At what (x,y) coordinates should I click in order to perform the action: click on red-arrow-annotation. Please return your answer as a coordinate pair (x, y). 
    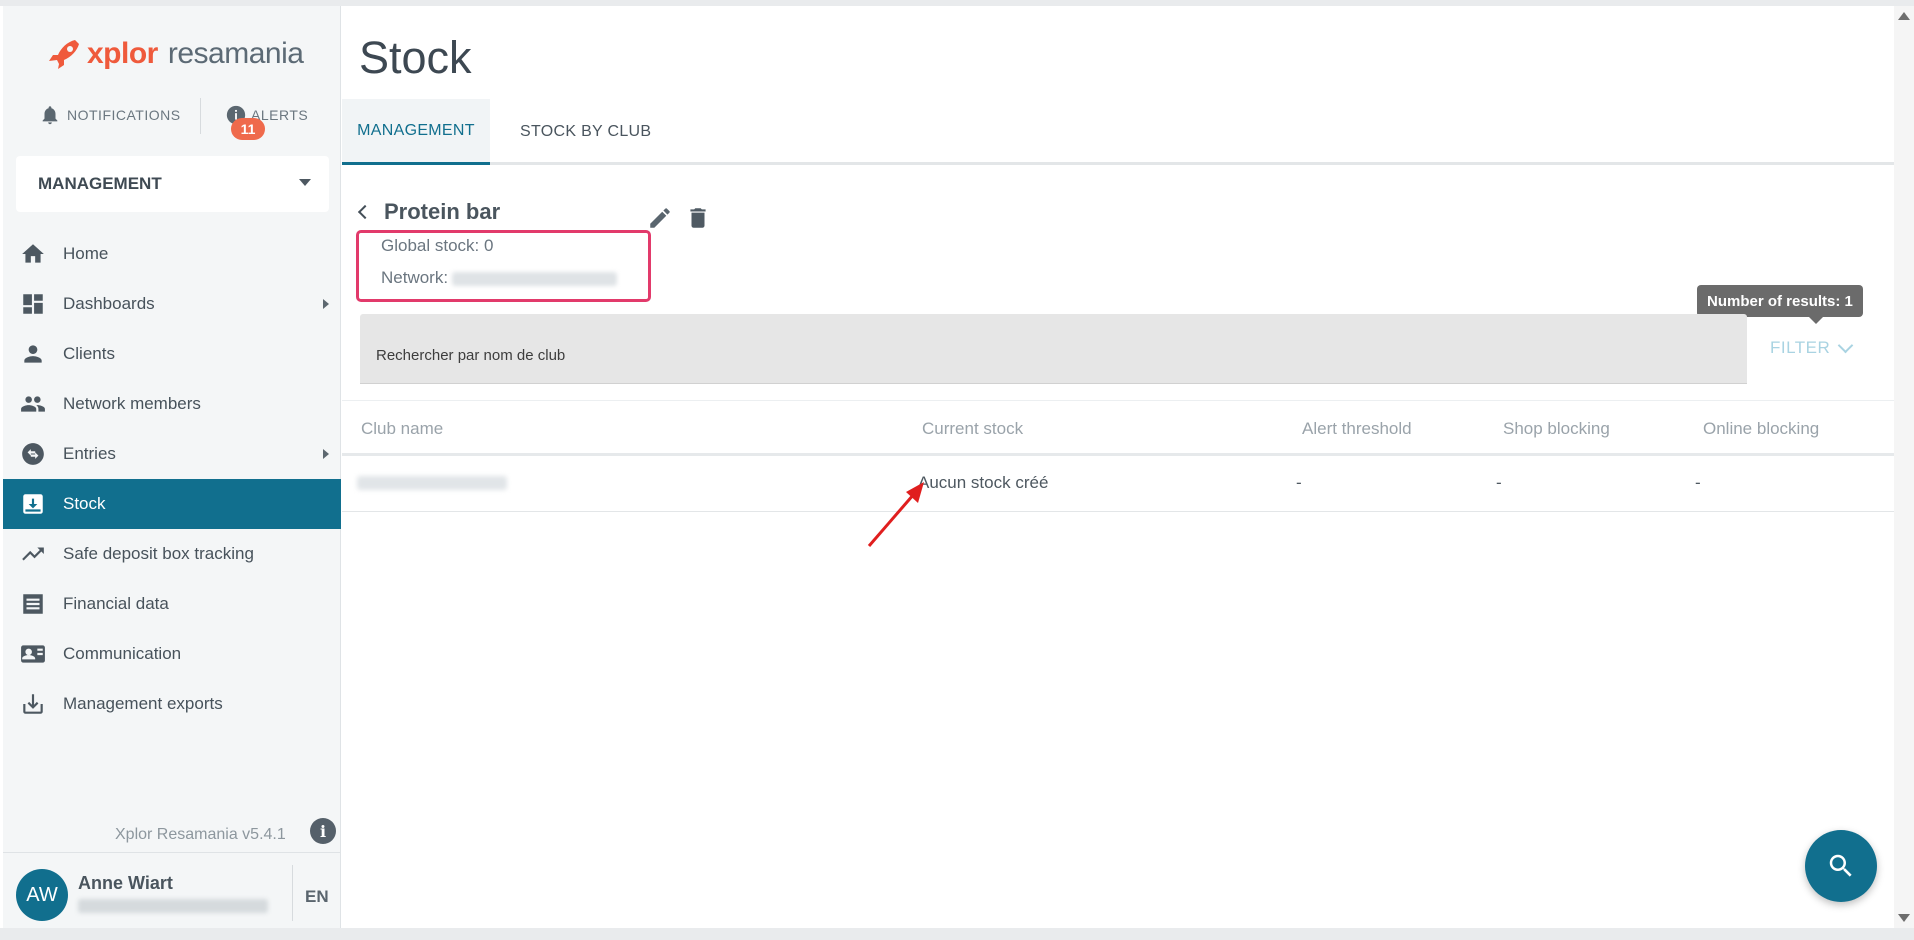
    Looking at the image, I should click on (895, 514).